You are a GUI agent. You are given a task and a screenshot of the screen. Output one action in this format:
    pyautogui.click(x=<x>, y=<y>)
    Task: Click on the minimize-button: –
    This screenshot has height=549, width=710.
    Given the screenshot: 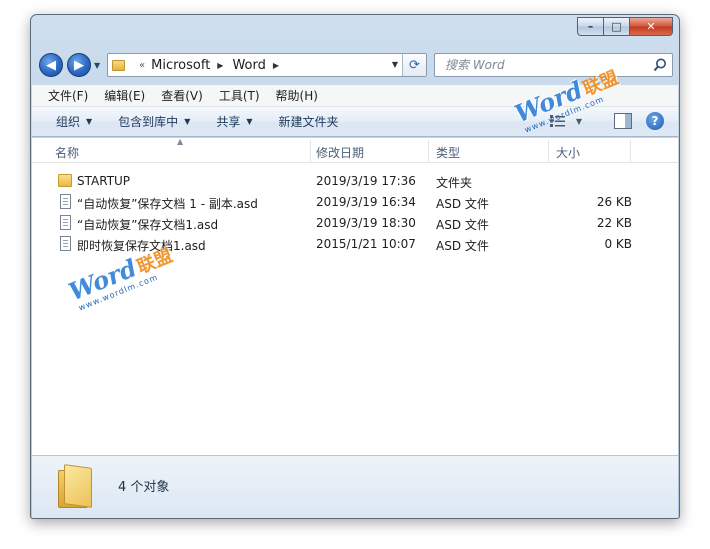 What is the action you would take?
    pyautogui.click(x=590, y=26)
    